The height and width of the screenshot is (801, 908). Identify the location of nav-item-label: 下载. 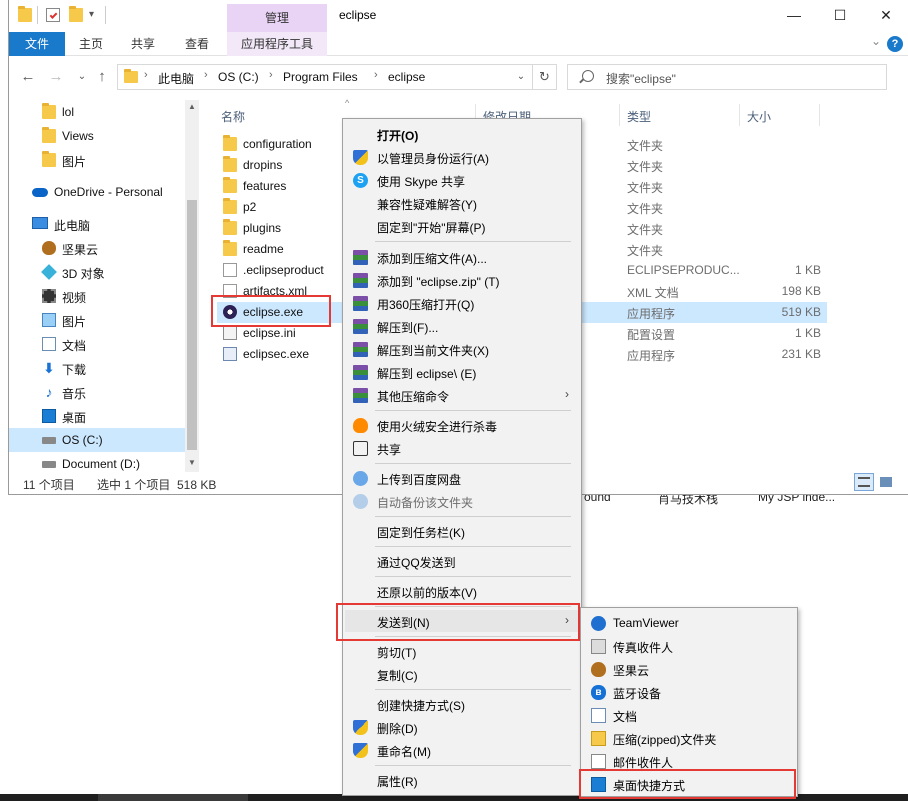
(74, 370).